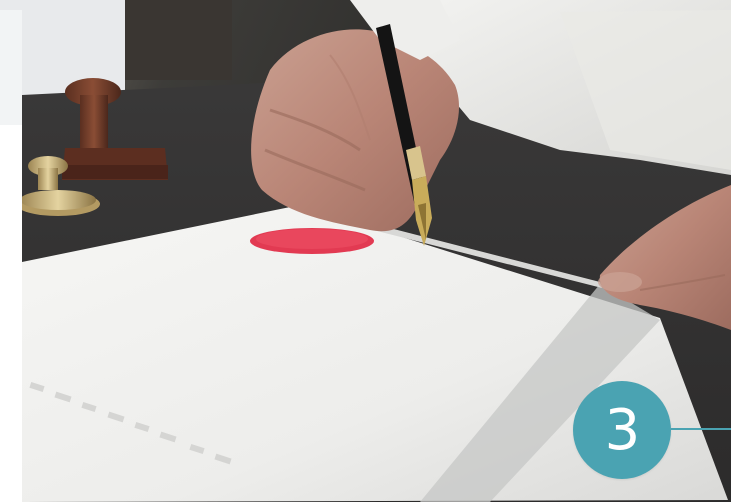  I want to click on step-number-badge: 3, so click(622, 430).